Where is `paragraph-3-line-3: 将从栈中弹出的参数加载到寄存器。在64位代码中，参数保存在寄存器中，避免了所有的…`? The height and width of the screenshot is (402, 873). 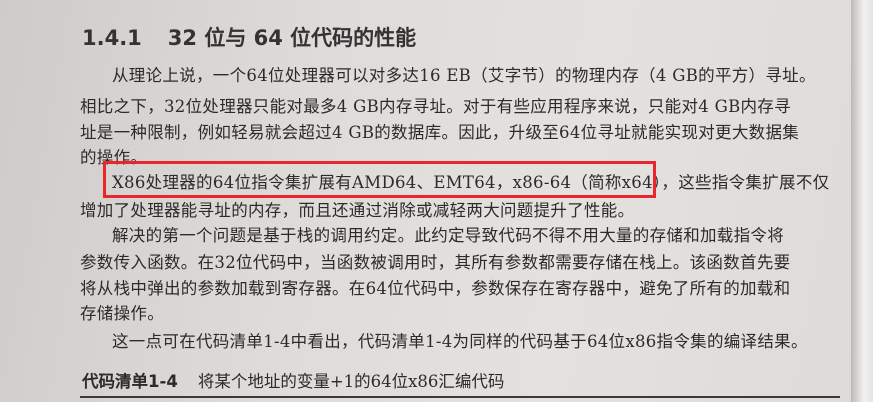
paragraph-3-line-3: 将从栈中弹出的参数加载到寄存器。在64位代码中，参数保存在寄存器中，避免了所有的… is located at coordinates (435, 288).